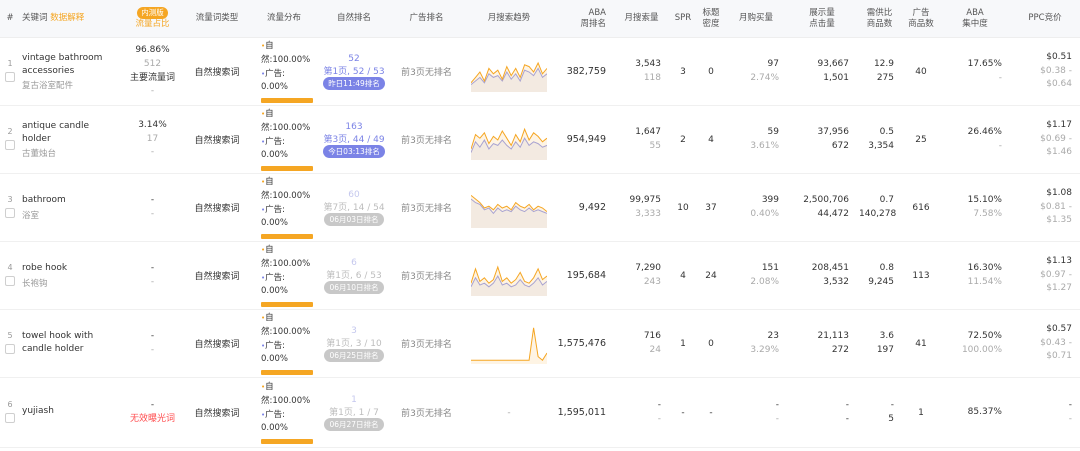 Image resolution: width=1080 pixels, height=451 pixels. Describe the element at coordinates (354, 151) in the screenshot. I see `rank-time-badge: 今日03:13排名` at that location.